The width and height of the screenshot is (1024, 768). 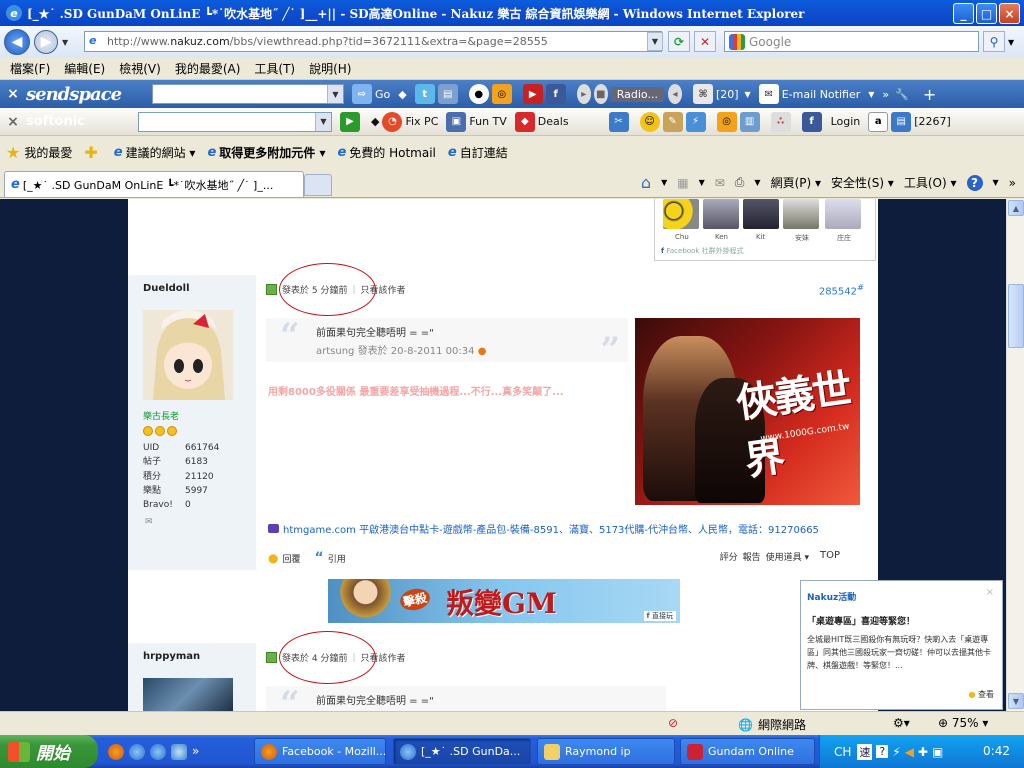 What do you see at coordinates (1015, 455) in the screenshot?
I see `vertical-scrollbar: ▲ ▼` at bounding box center [1015, 455].